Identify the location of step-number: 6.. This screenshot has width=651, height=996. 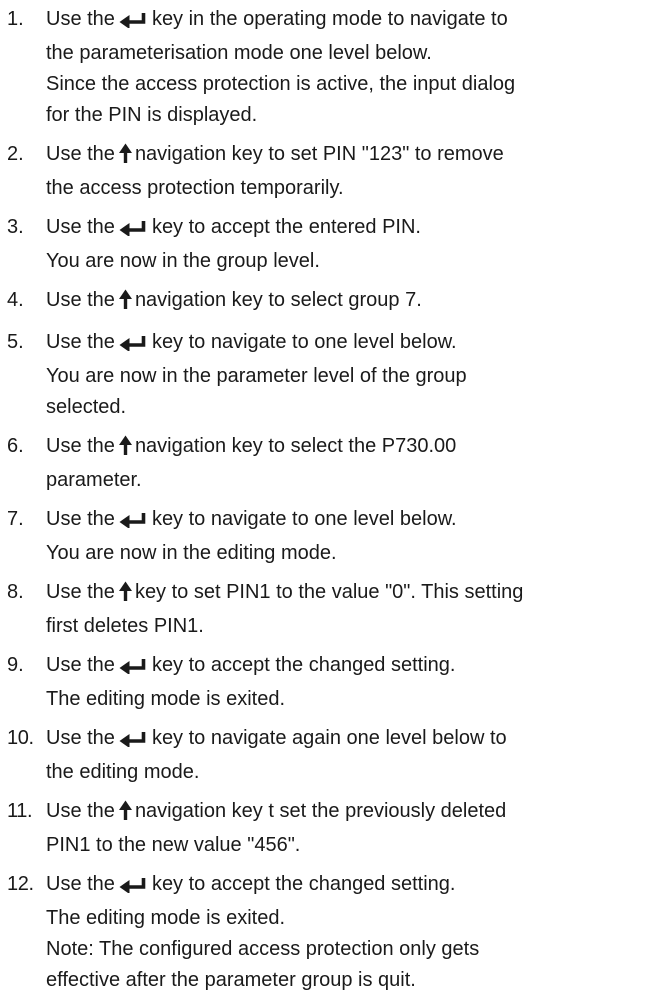
(15, 446).